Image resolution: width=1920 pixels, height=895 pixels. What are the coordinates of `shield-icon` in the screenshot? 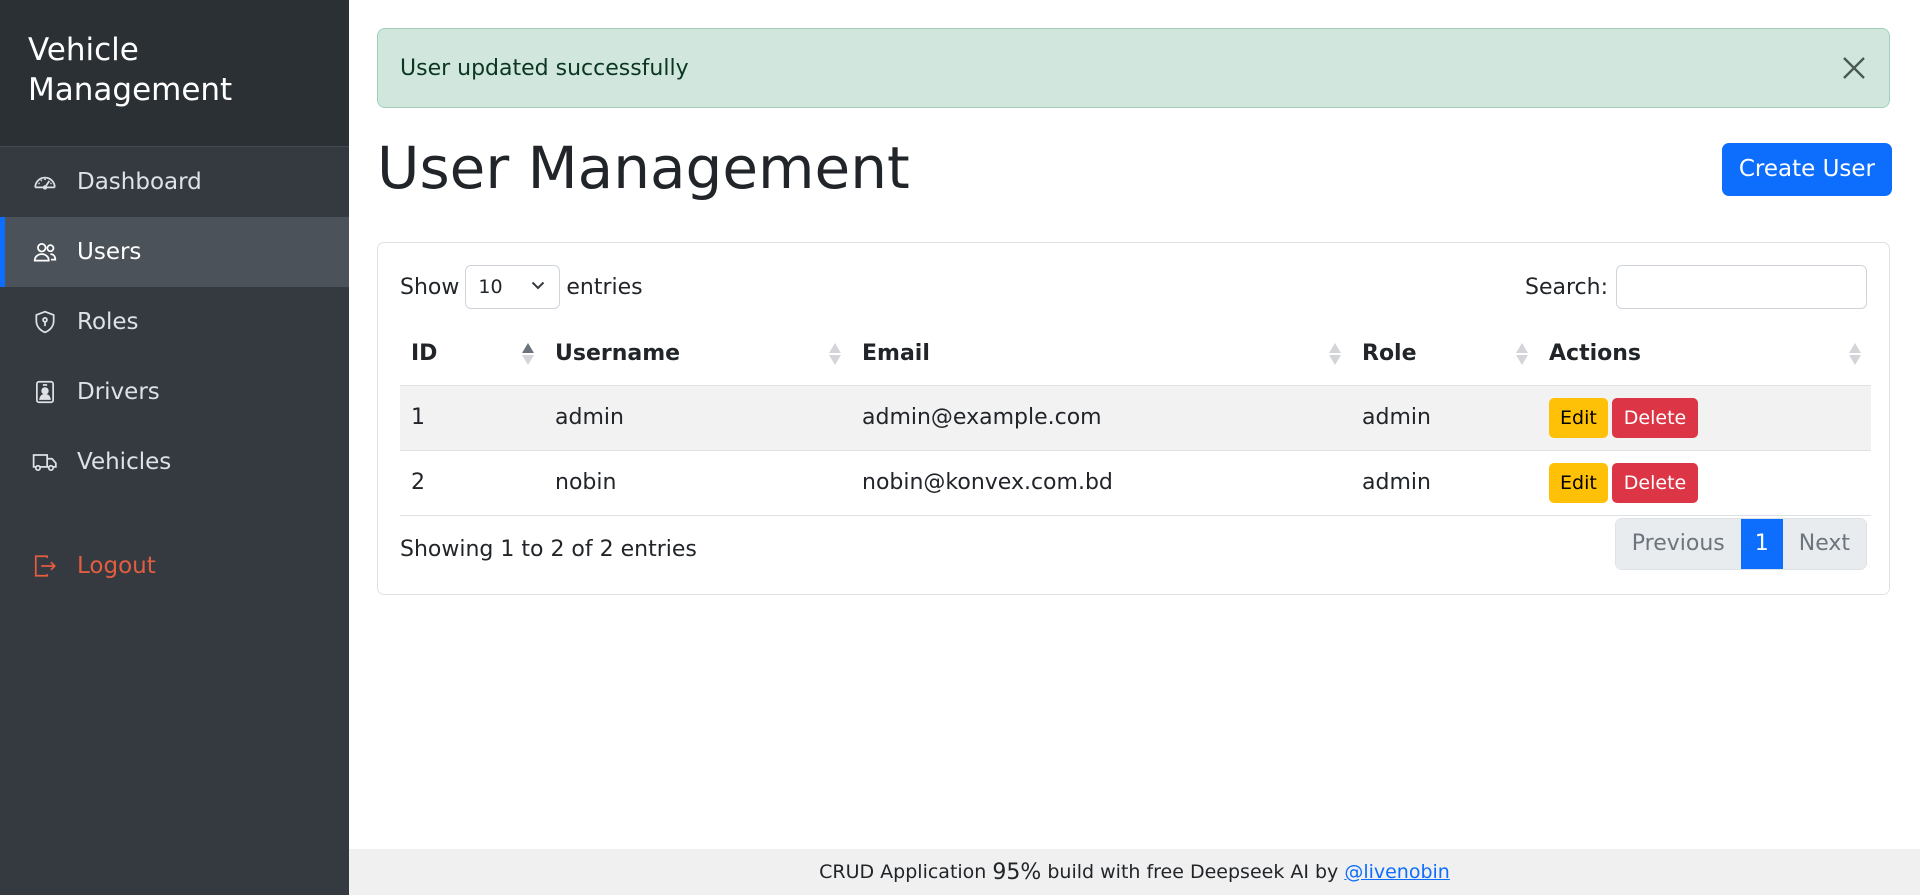 It's located at (45, 322).